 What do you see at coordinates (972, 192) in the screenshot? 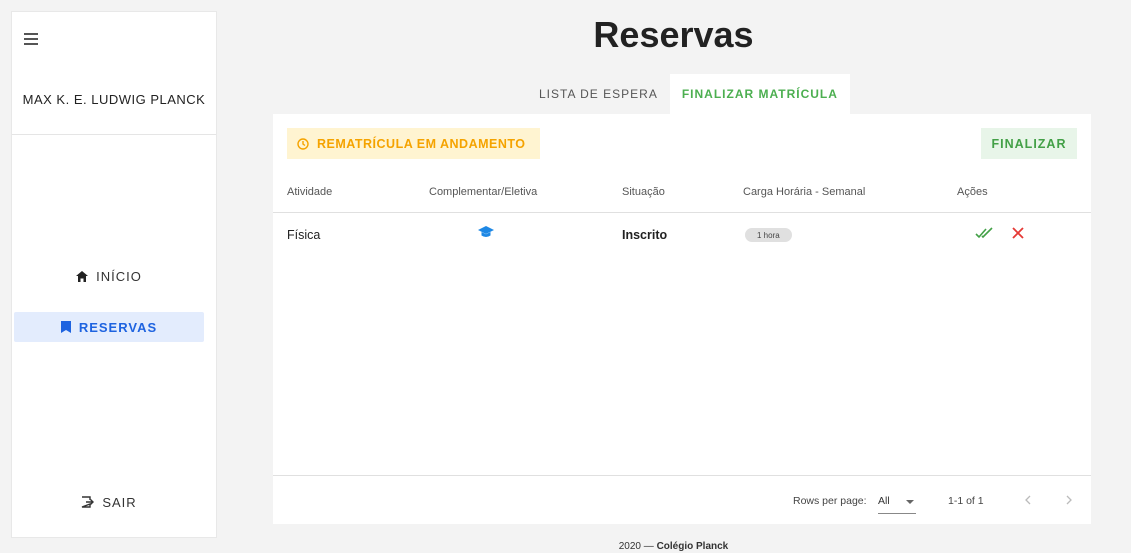
I see `column-header-acoes: Ações` at bounding box center [972, 192].